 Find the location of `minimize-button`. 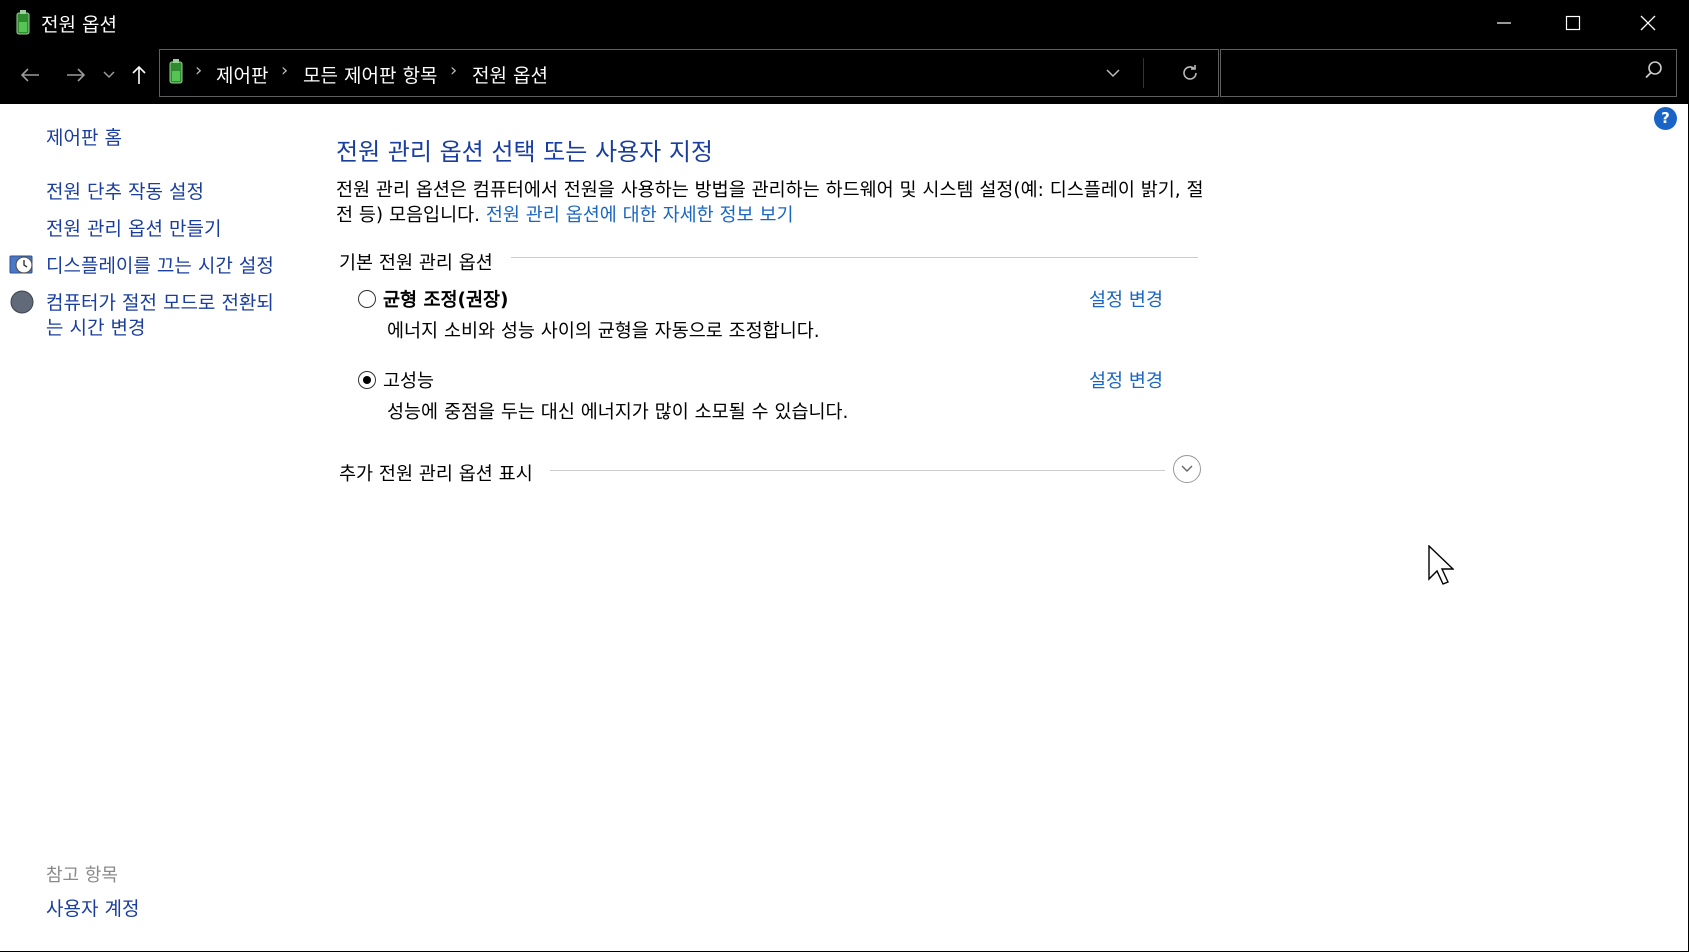

minimize-button is located at coordinates (1504, 22).